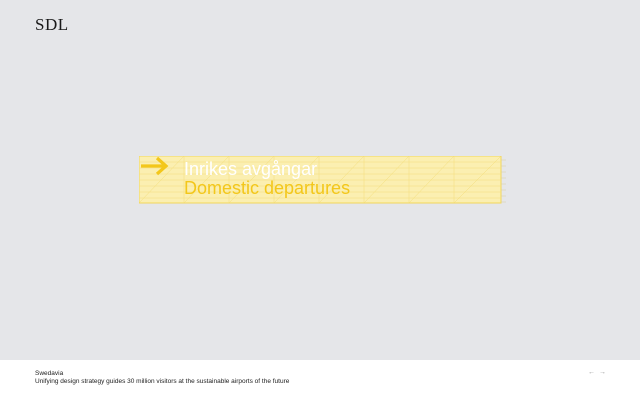  What do you see at coordinates (591, 372) in the screenshot?
I see `prev-arrow-icon: ←` at bounding box center [591, 372].